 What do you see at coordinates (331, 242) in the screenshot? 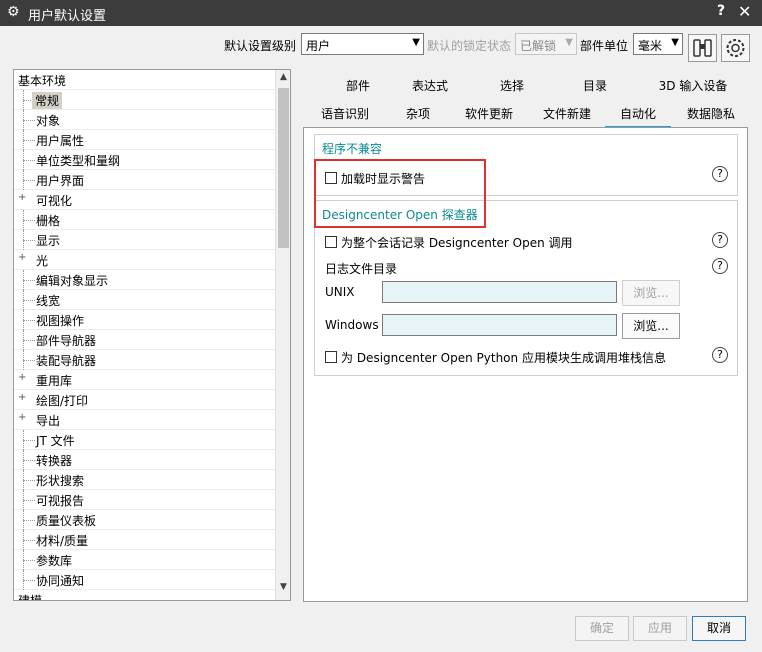
I see `record-session-checkbox` at bounding box center [331, 242].